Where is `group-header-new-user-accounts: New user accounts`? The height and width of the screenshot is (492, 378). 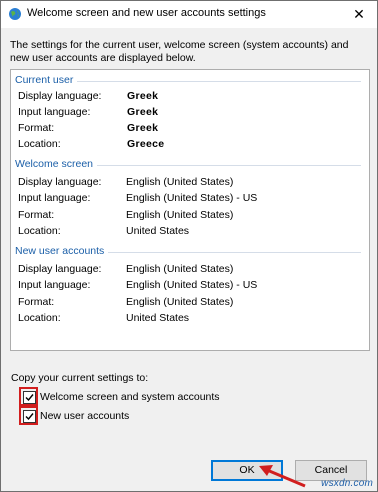
group-header-new-user-accounts: New user accounts is located at coordinates (188, 251).